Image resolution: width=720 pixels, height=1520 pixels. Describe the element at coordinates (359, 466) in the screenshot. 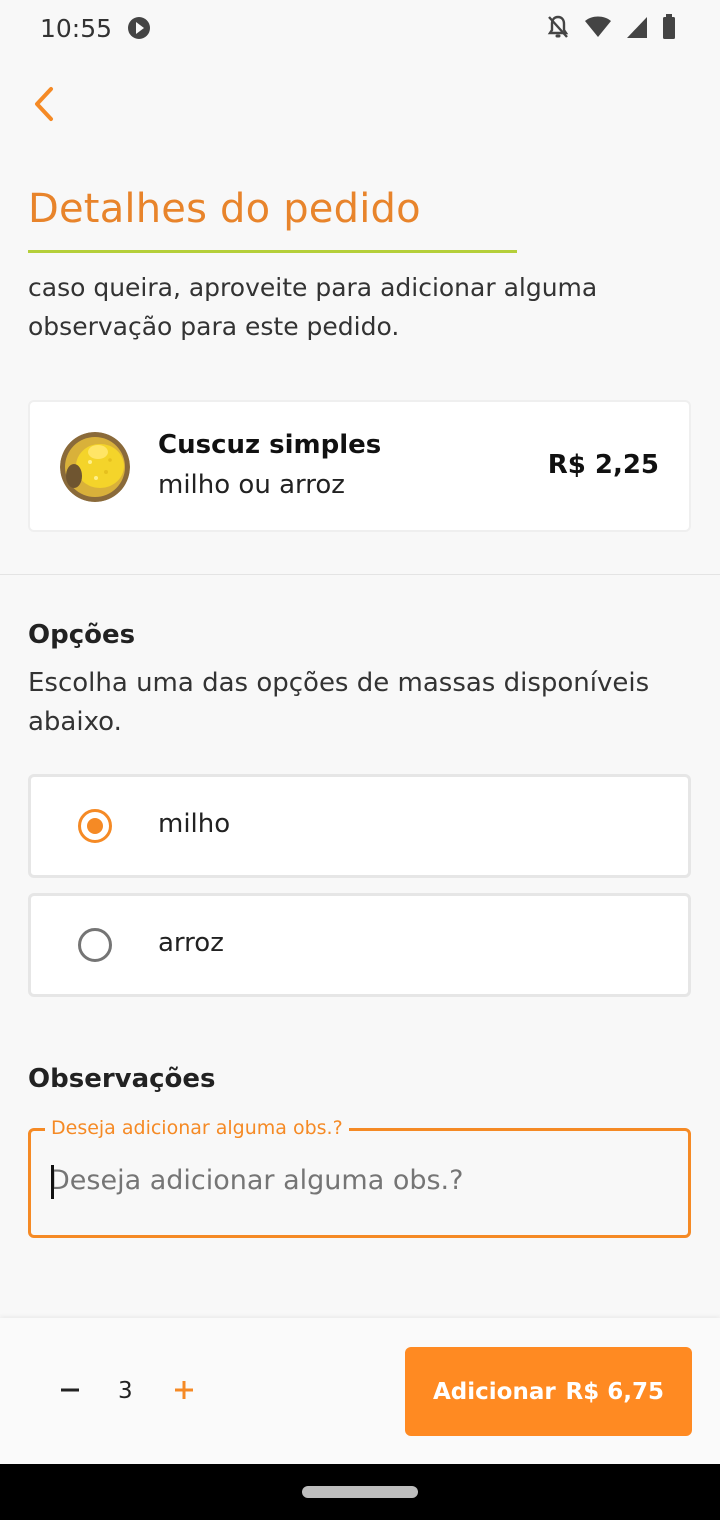

I see `product-card: Cuscuz simples milho ou arroz R$ 2,25` at that location.